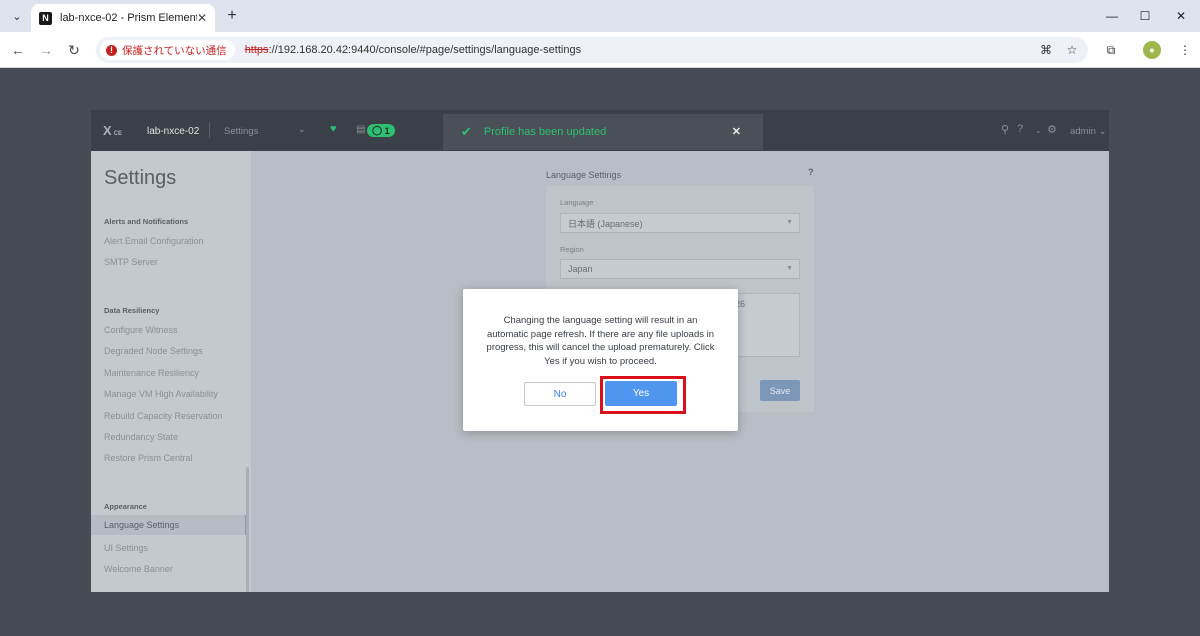  What do you see at coordinates (302, 129) in the screenshot?
I see `chevron-down-icon: ⌄` at bounding box center [302, 129].